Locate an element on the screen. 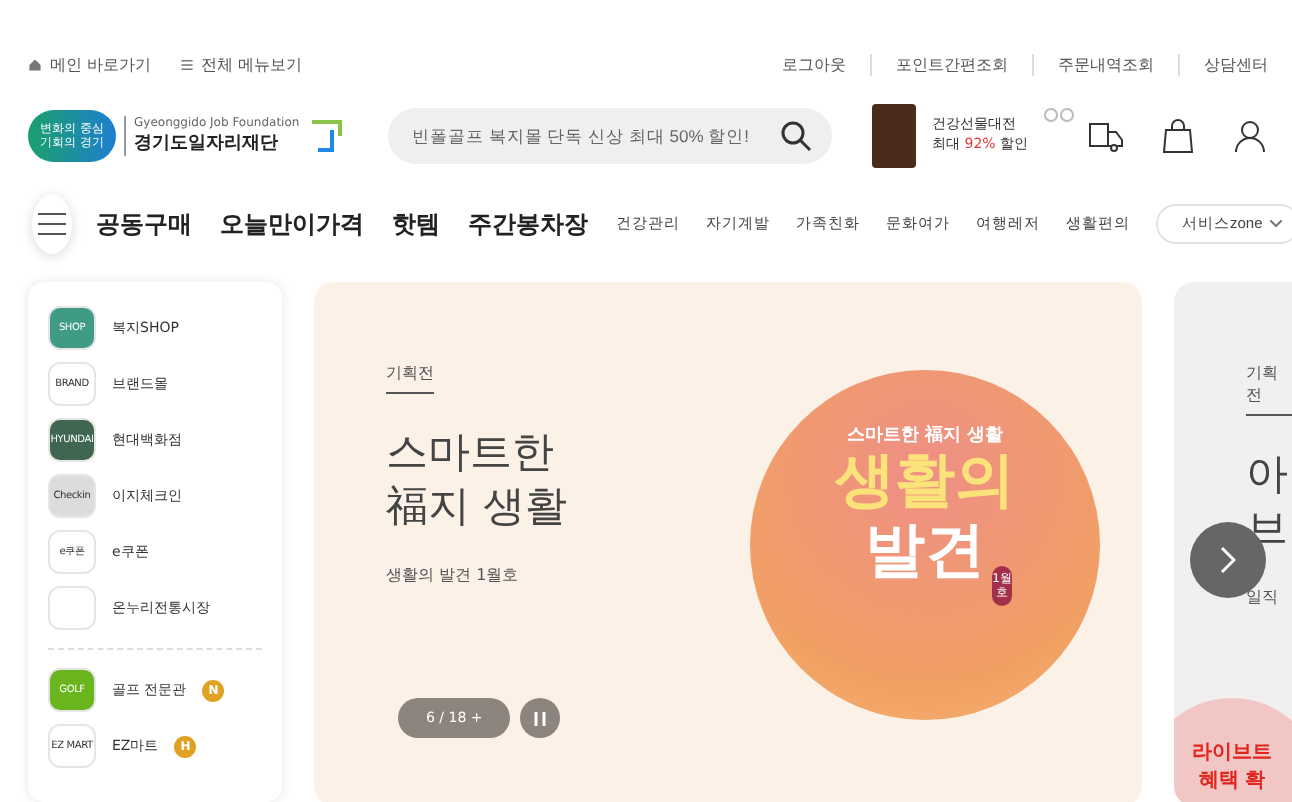  search-field: 빈폴골프 복지몰 단독 신상 최대 50% 할인! is located at coordinates (610, 136).